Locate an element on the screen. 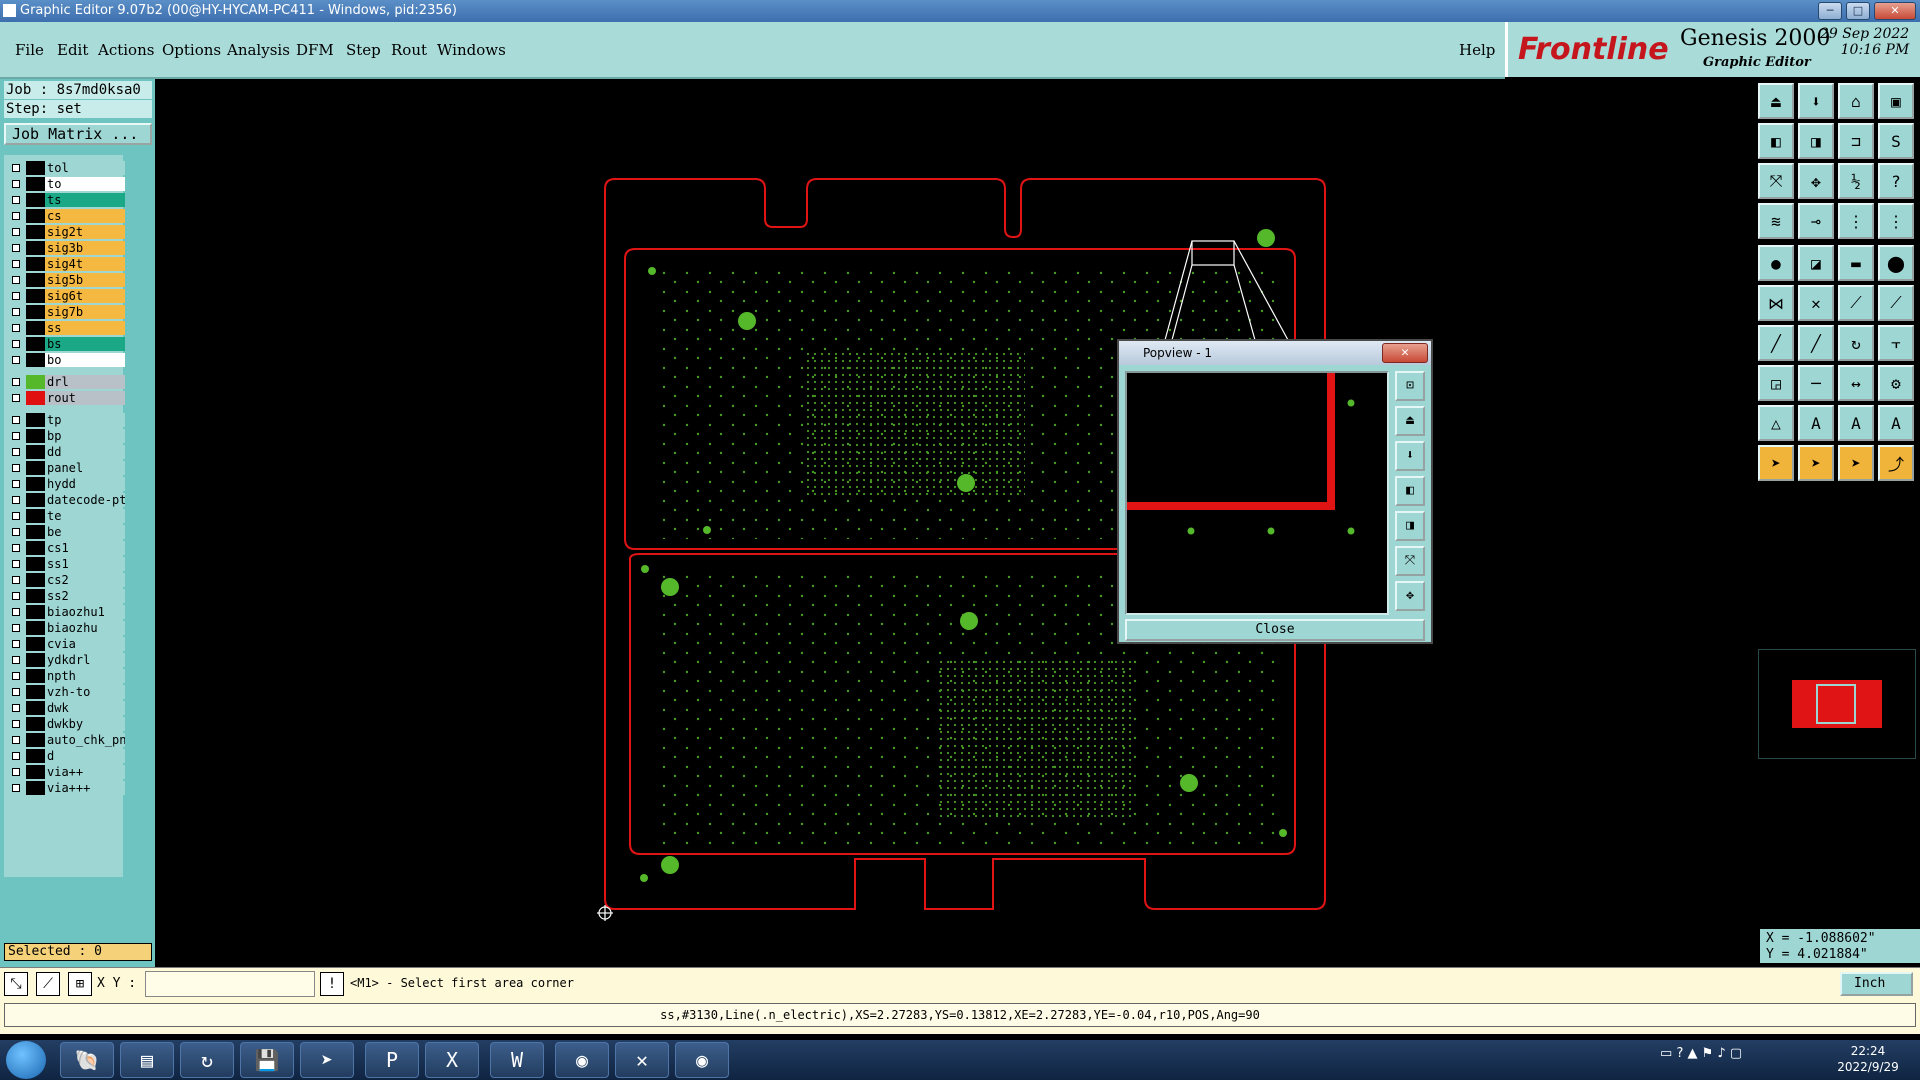  tool-snap-icon: ⊐ is located at coordinates (1856, 141).